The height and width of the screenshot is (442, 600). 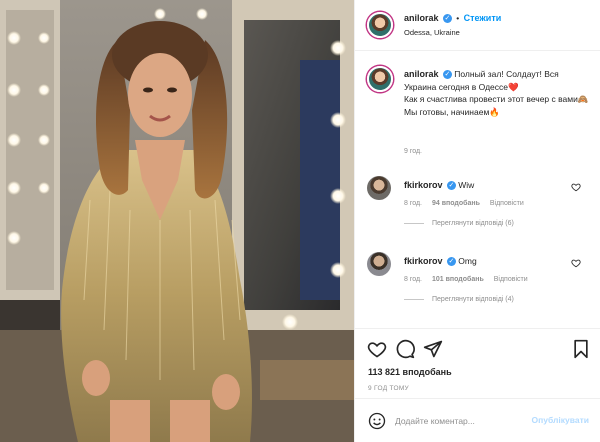 I want to click on follow-button: Стежити, so click(x=483, y=18).